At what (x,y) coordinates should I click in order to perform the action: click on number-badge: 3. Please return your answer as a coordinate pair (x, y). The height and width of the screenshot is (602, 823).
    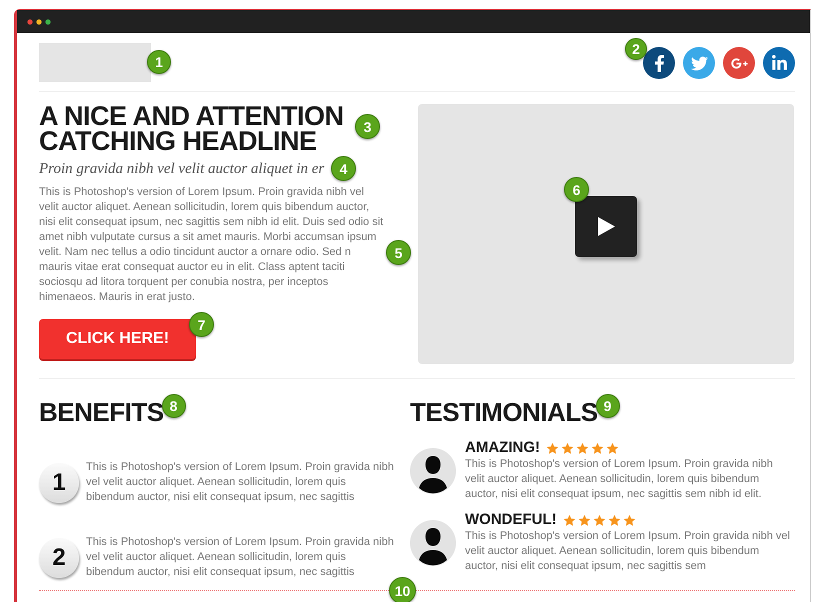
    Looking at the image, I should click on (367, 126).